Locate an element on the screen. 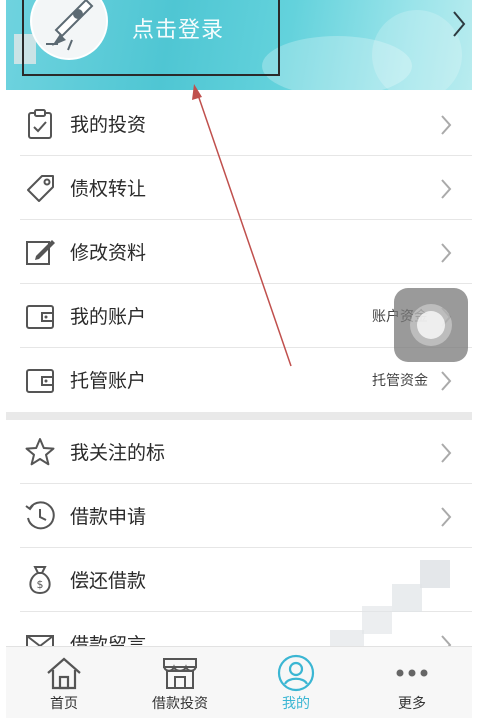 The width and height of the screenshot is (486, 718). tab-loan-investment: 借款投资 is located at coordinates (180, 682).